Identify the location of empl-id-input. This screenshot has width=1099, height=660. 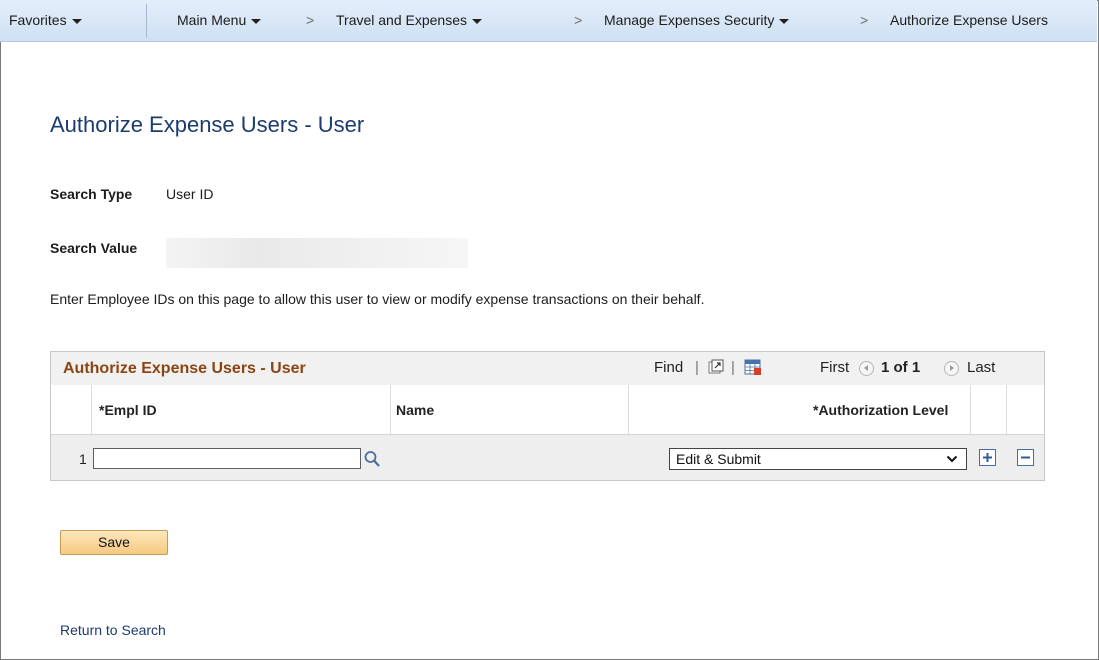
(227, 458).